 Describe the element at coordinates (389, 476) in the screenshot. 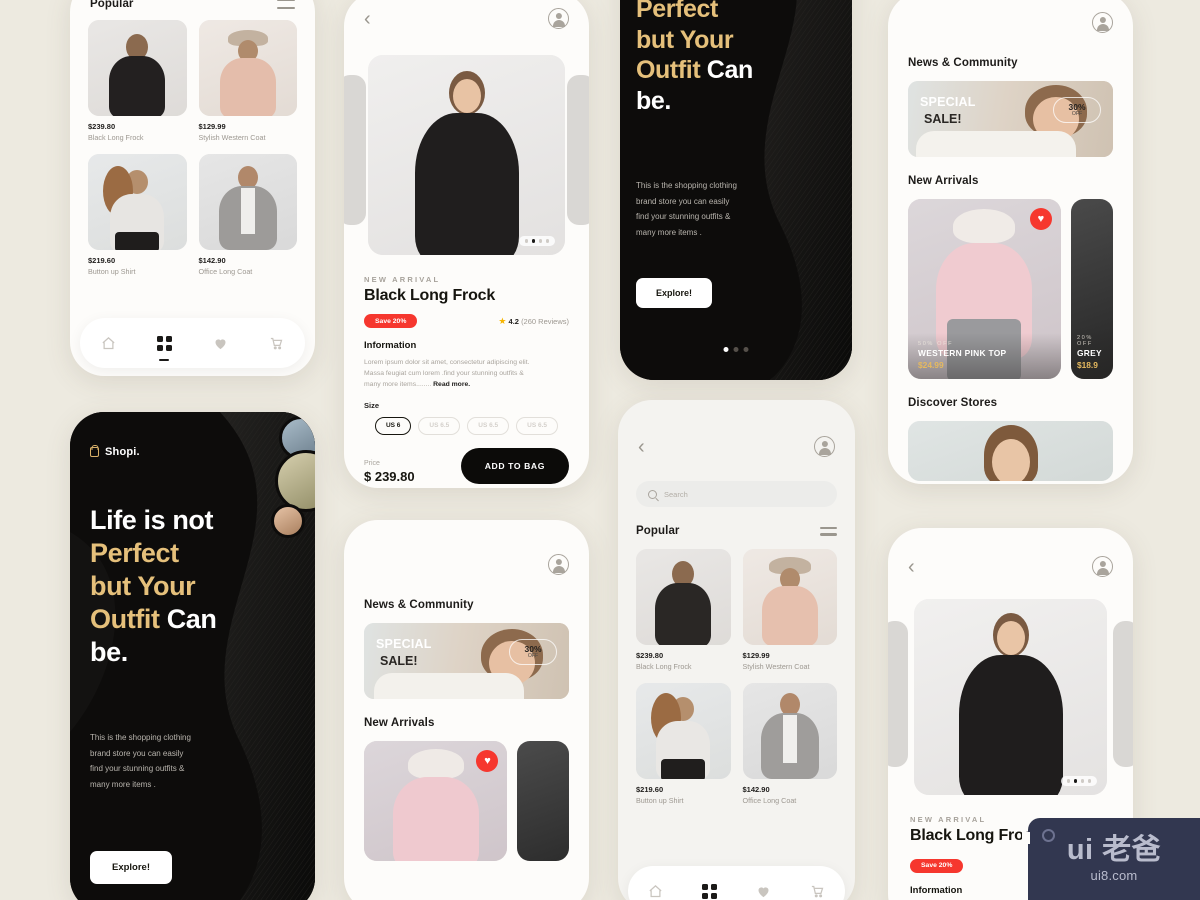

I see `price-value: $ 239.80` at that location.